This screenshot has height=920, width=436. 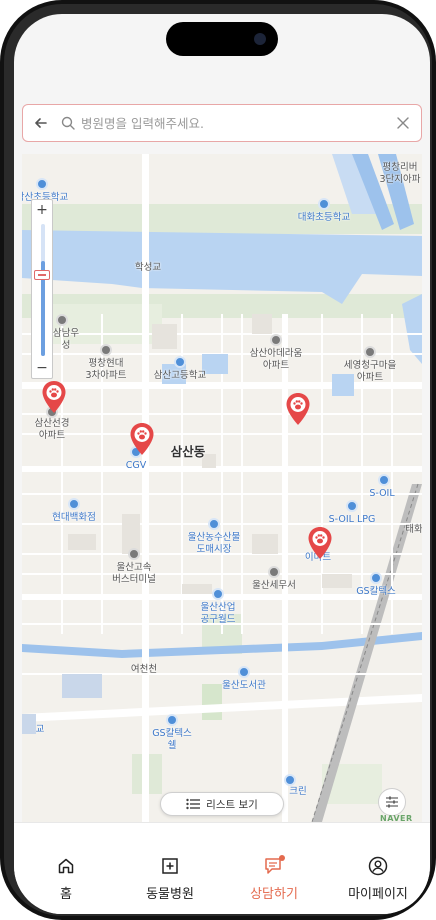 I want to click on clear-search-button, so click(x=403, y=123).